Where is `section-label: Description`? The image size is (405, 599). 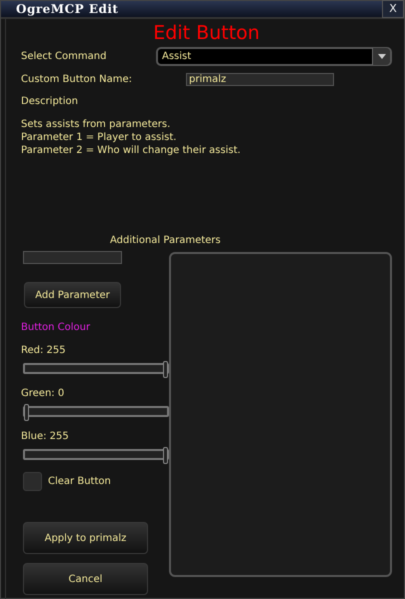 section-label: Description is located at coordinates (50, 102).